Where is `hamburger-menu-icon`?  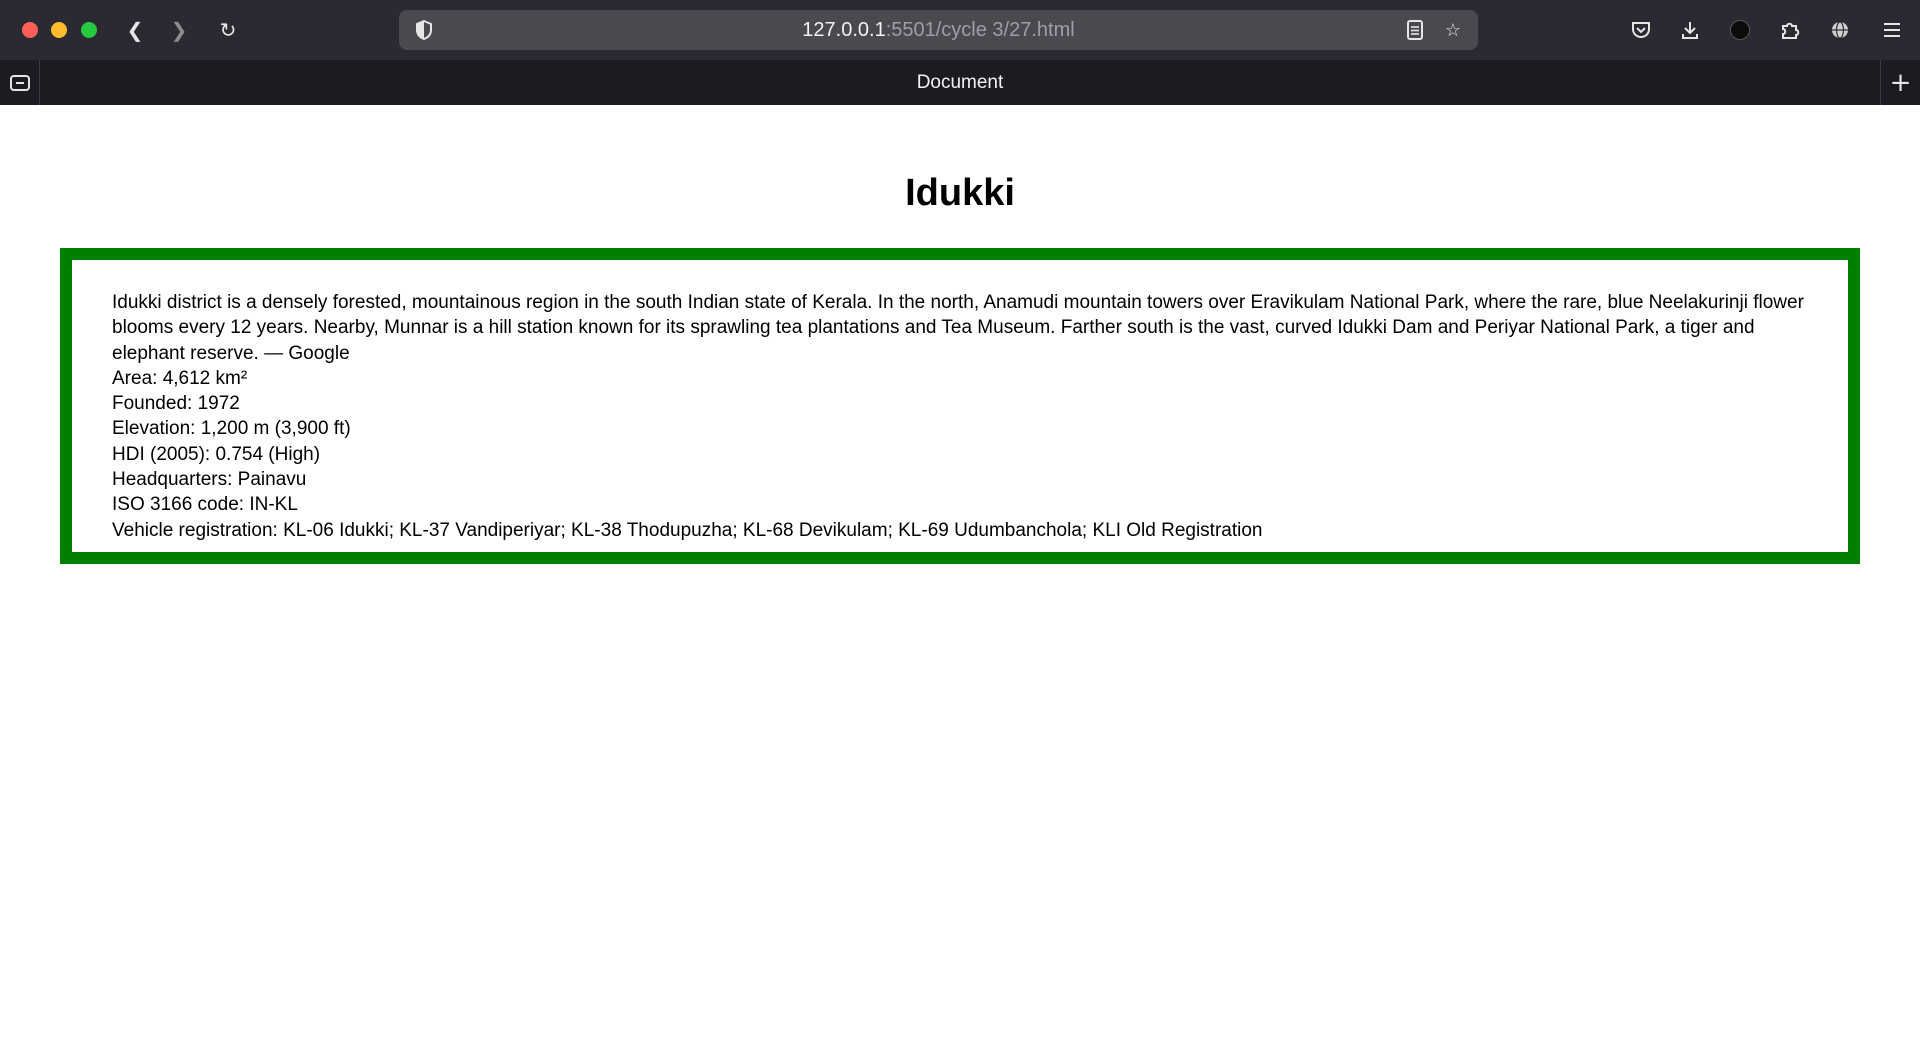
hamburger-menu-icon is located at coordinates (1892, 30).